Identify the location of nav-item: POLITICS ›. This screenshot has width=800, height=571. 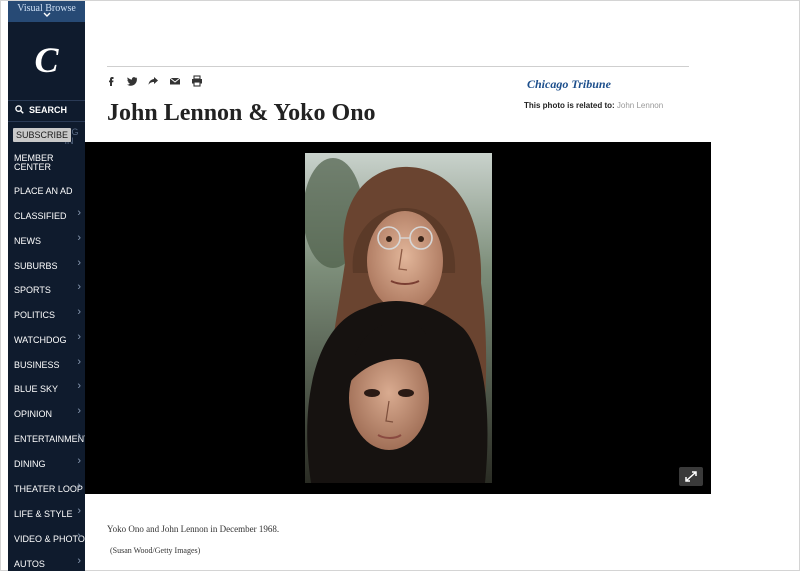
(46, 315).